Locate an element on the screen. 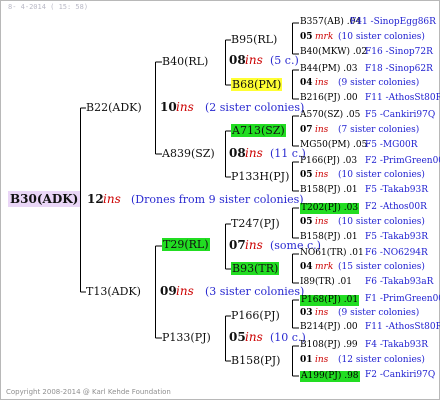 The width and height of the screenshot is (440, 400). gen4-queen: B40(MKW) .02 is located at coordinates (333, 52).